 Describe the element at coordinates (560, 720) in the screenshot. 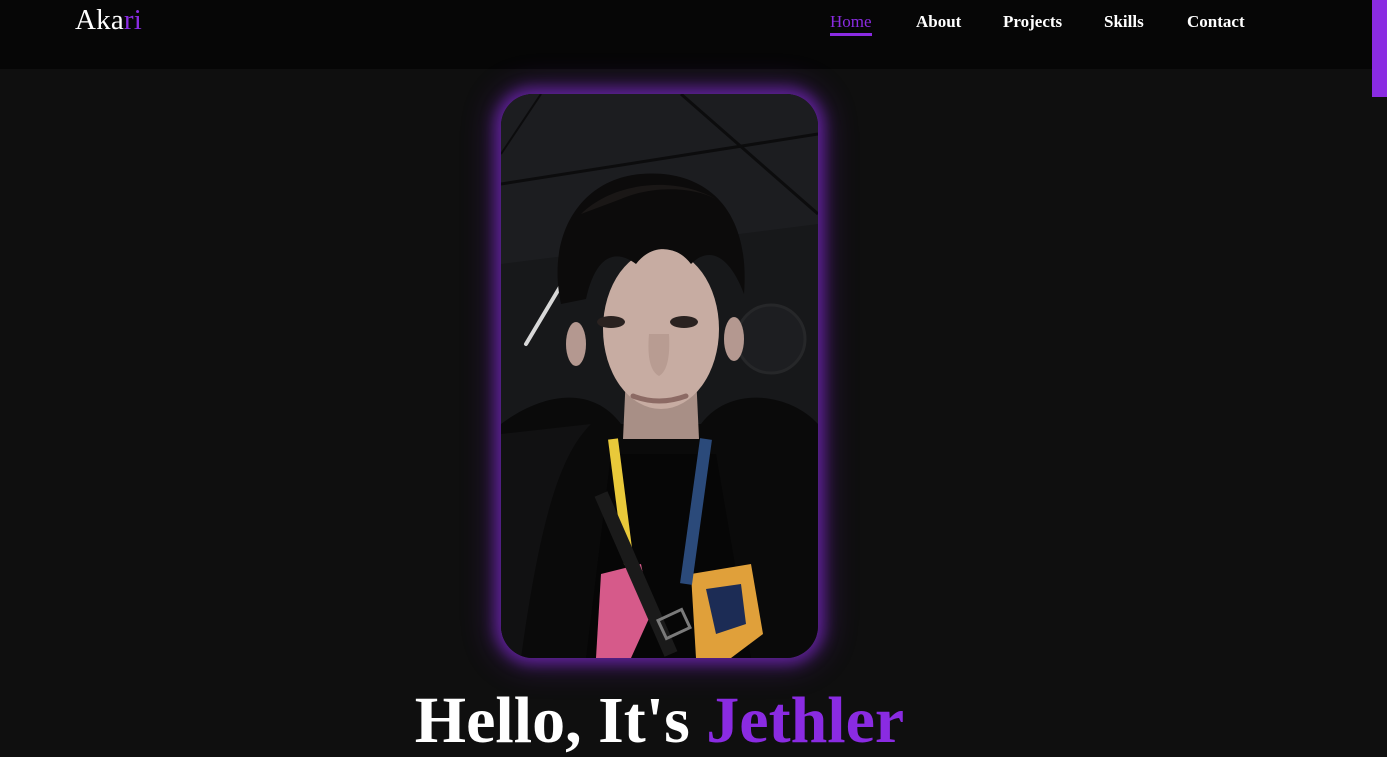

I see `hero-greeting: Hello, It's` at that location.